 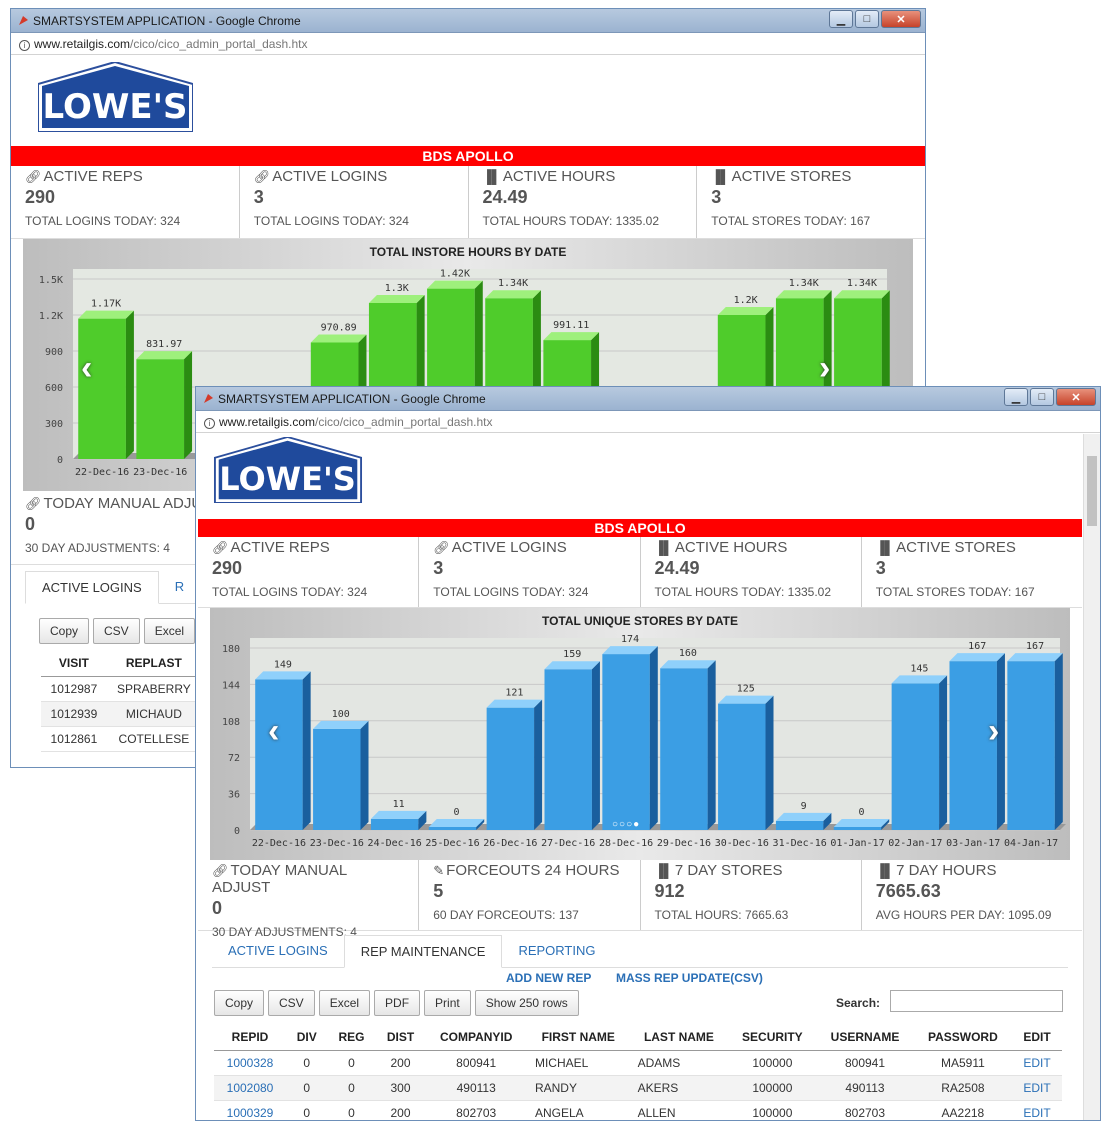 What do you see at coordinates (164, 344) in the screenshot?
I see `data-label: 831.97` at bounding box center [164, 344].